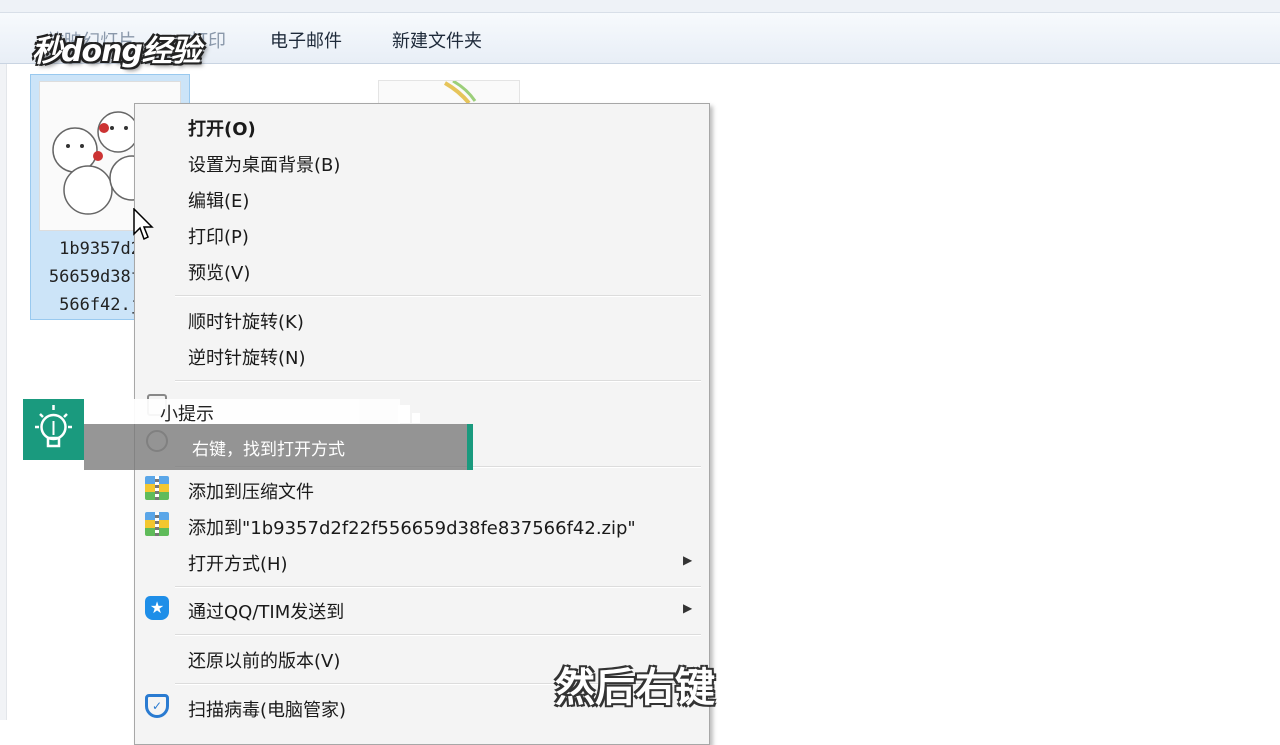 The image size is (1280, 745). Describe the element at coordinates (3, 392) in the screenshot. I see `navigation-pane-edge` at that location.